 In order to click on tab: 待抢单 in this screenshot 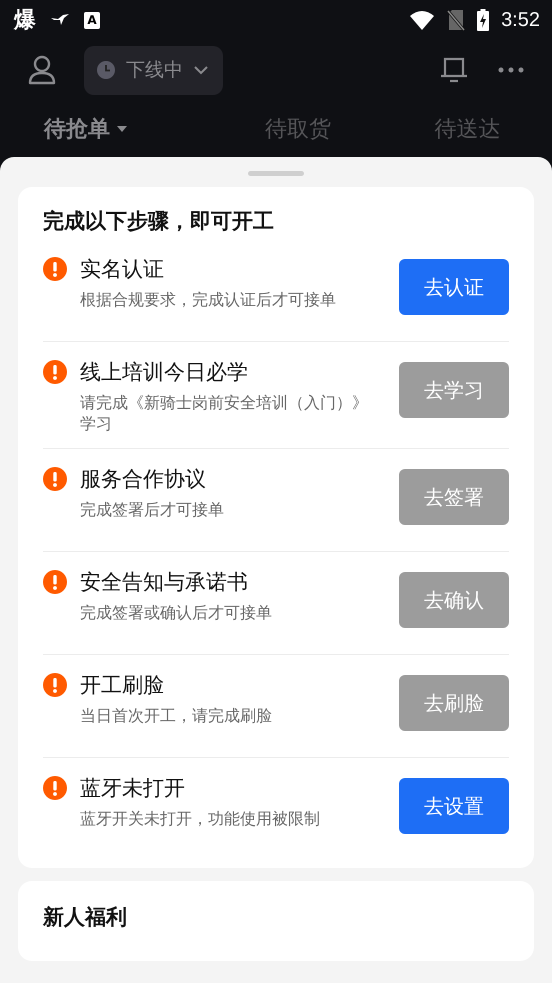, I will do `click(107, 129)`.